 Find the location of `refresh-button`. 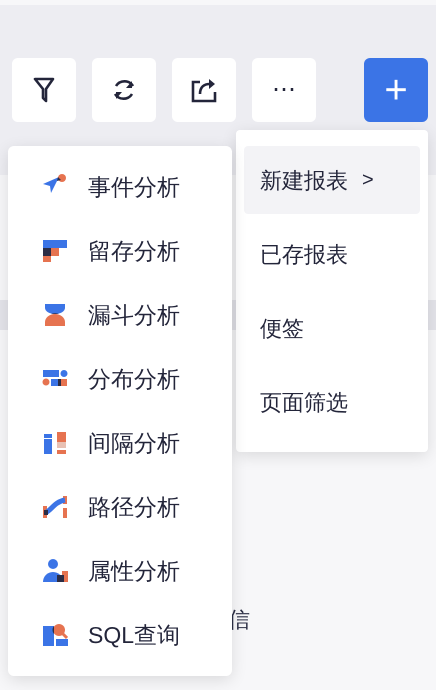

refresh-button is located at coordinates (124, 90).